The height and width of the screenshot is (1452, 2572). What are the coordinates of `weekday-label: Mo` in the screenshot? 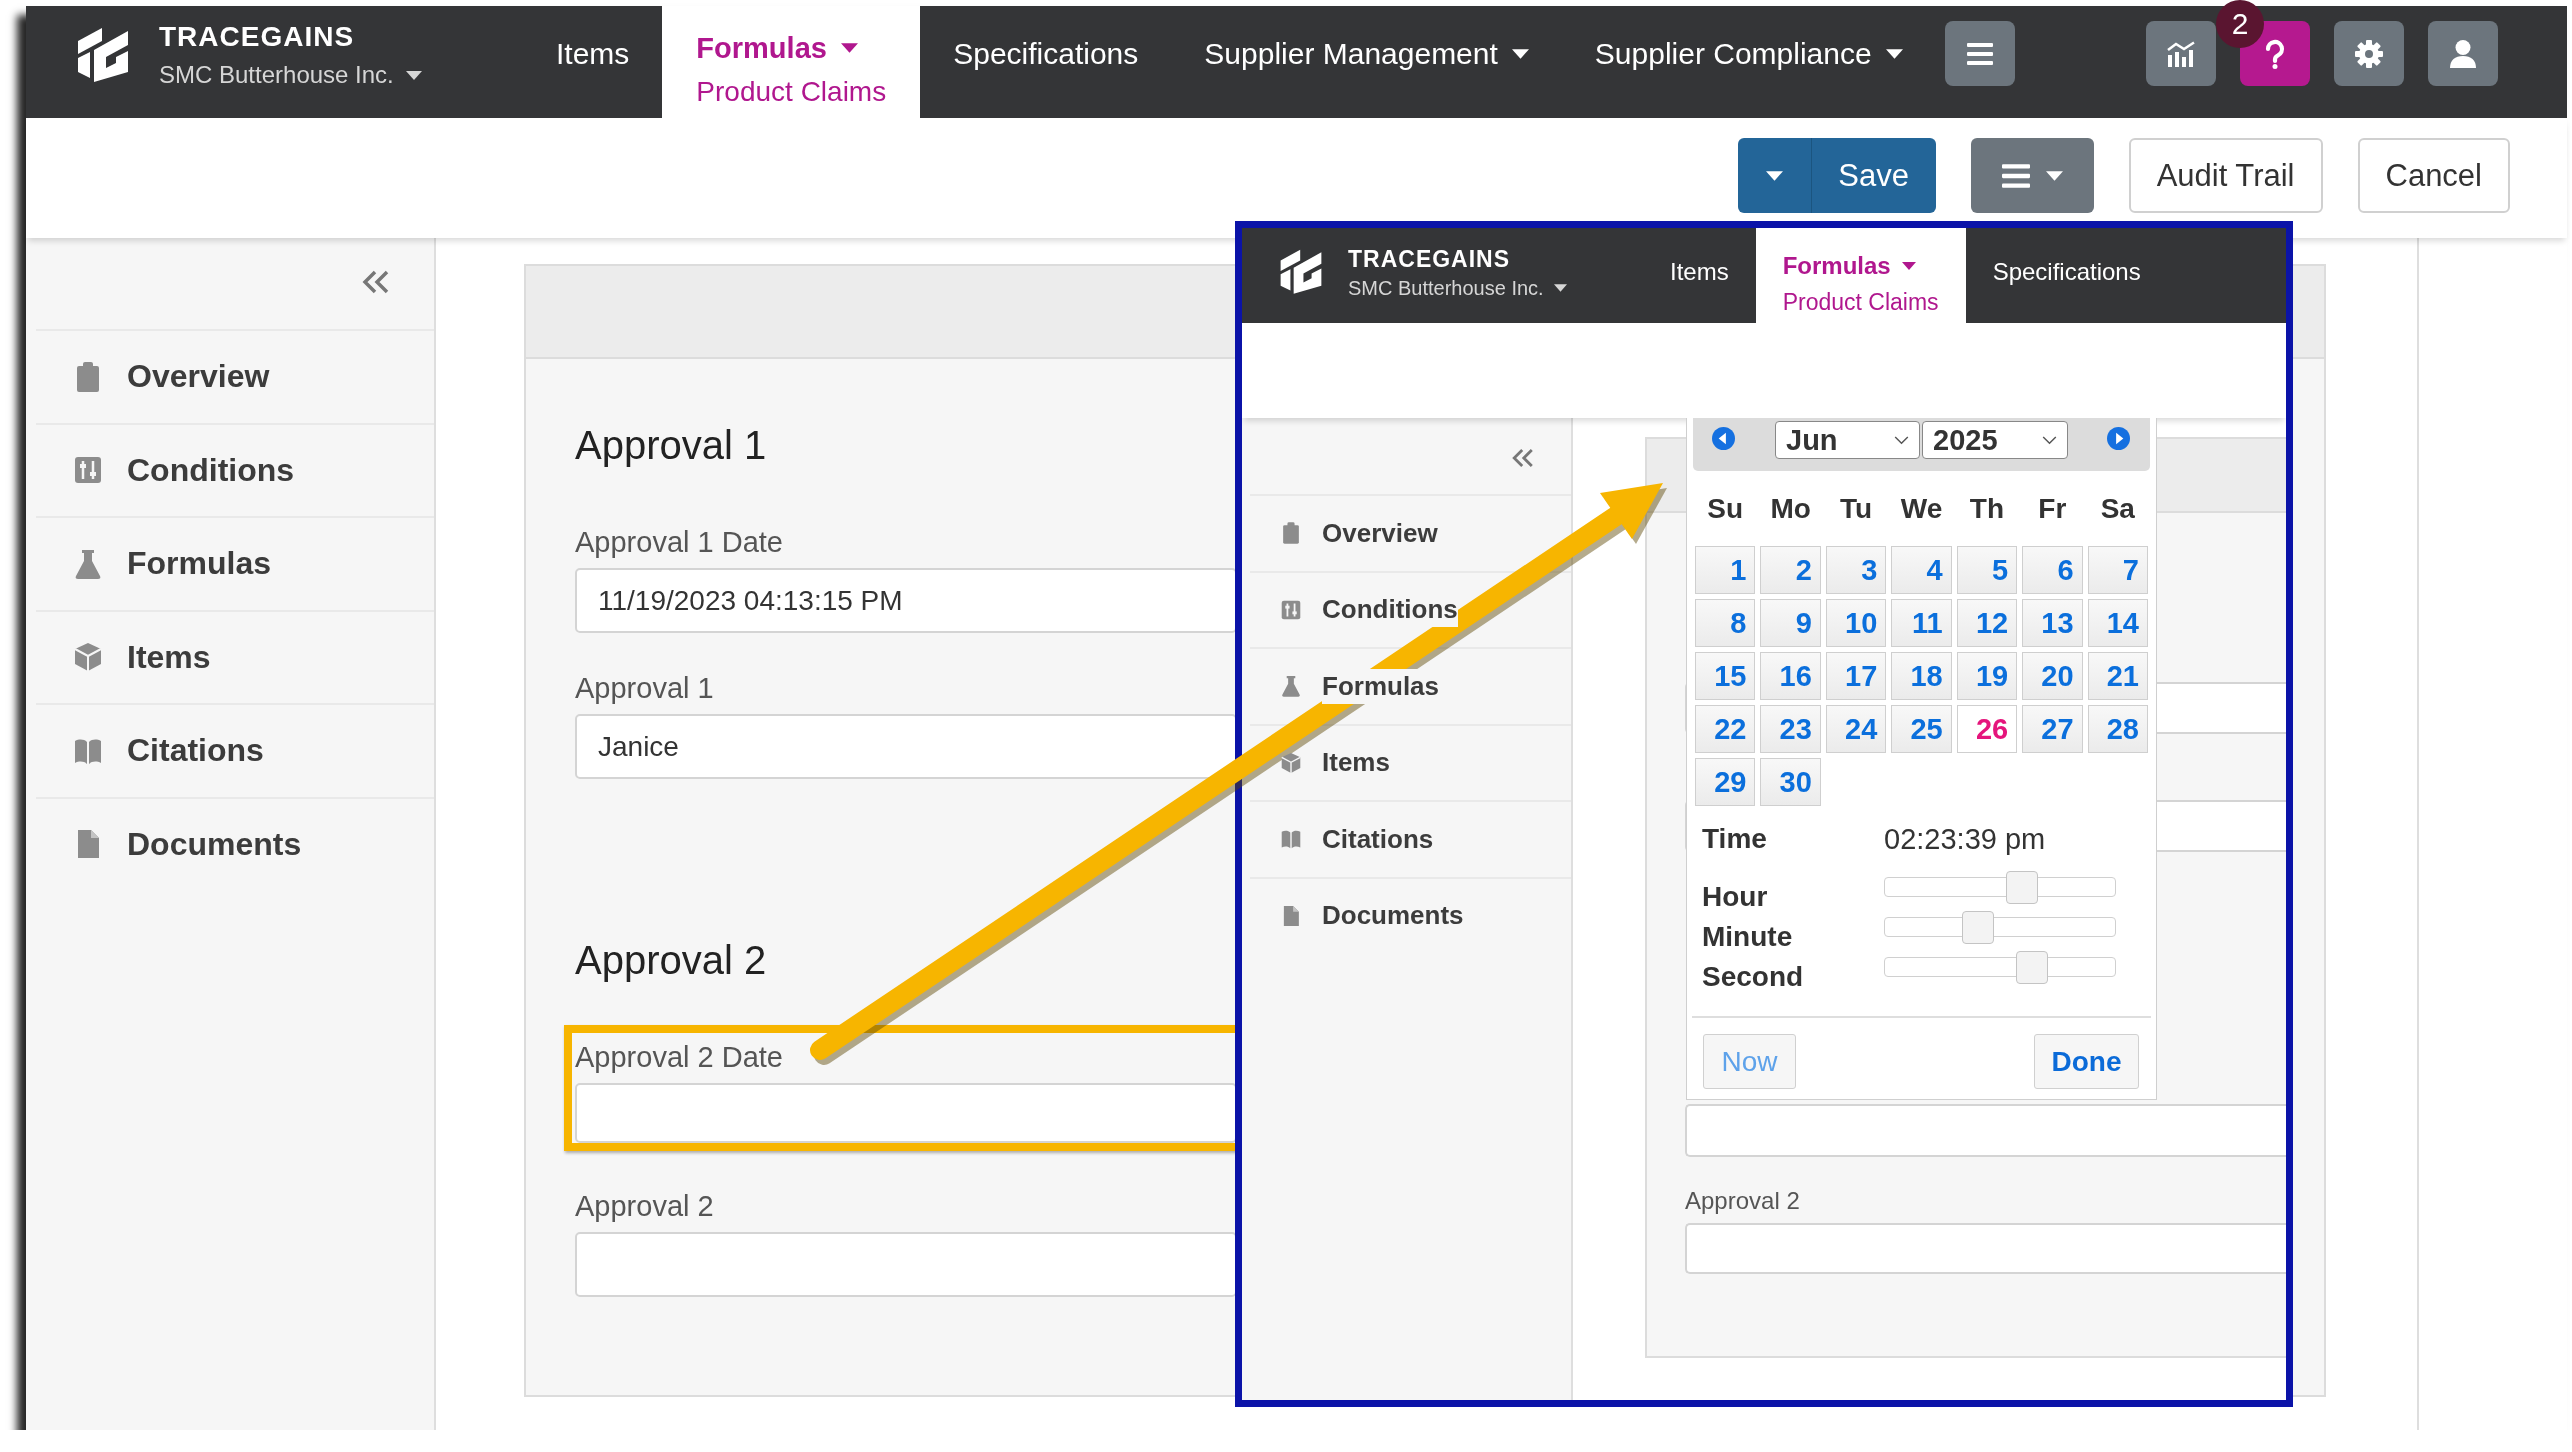 It's located at (1790, 509).